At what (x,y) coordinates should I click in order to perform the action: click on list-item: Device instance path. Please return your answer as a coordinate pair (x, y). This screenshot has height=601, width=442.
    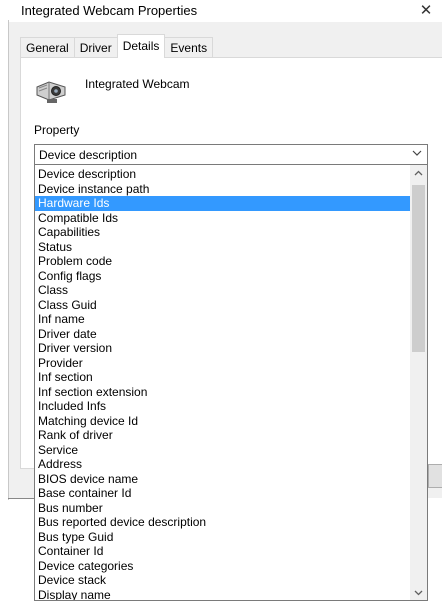
    Looking at the image, I should click on (223, 189).